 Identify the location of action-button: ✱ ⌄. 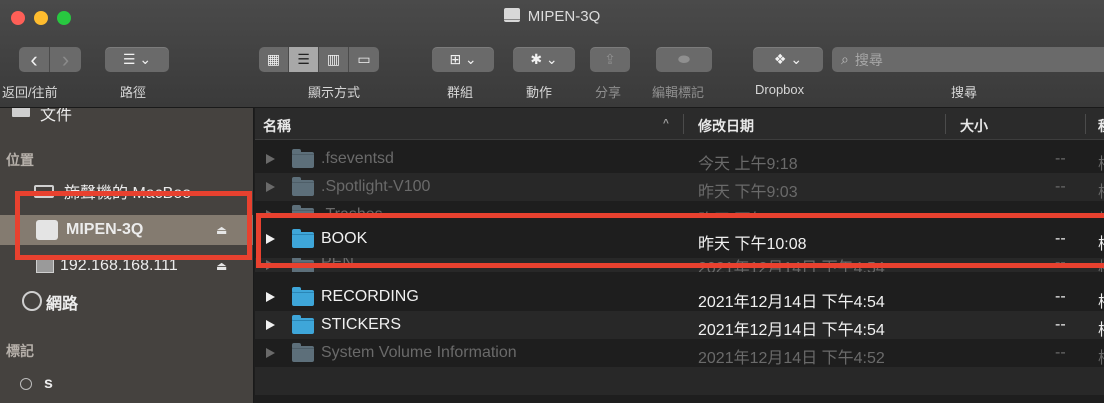
(544, 59).